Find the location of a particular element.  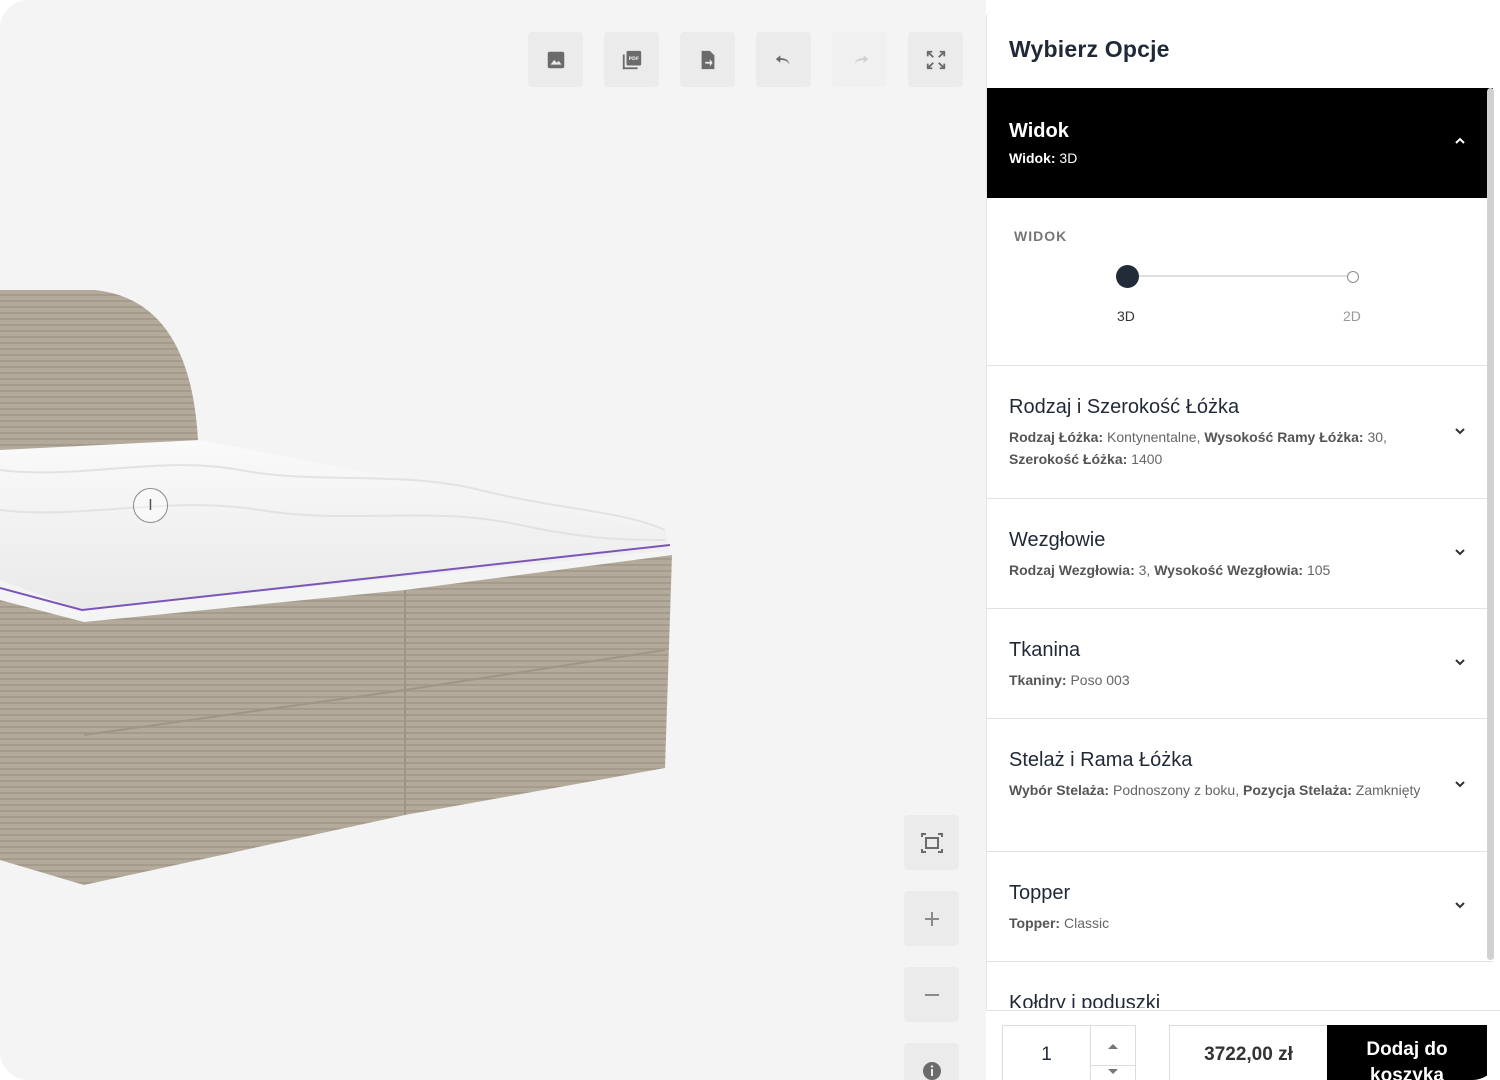

quantity-increase-button is located at coordinates (1113, 1046).